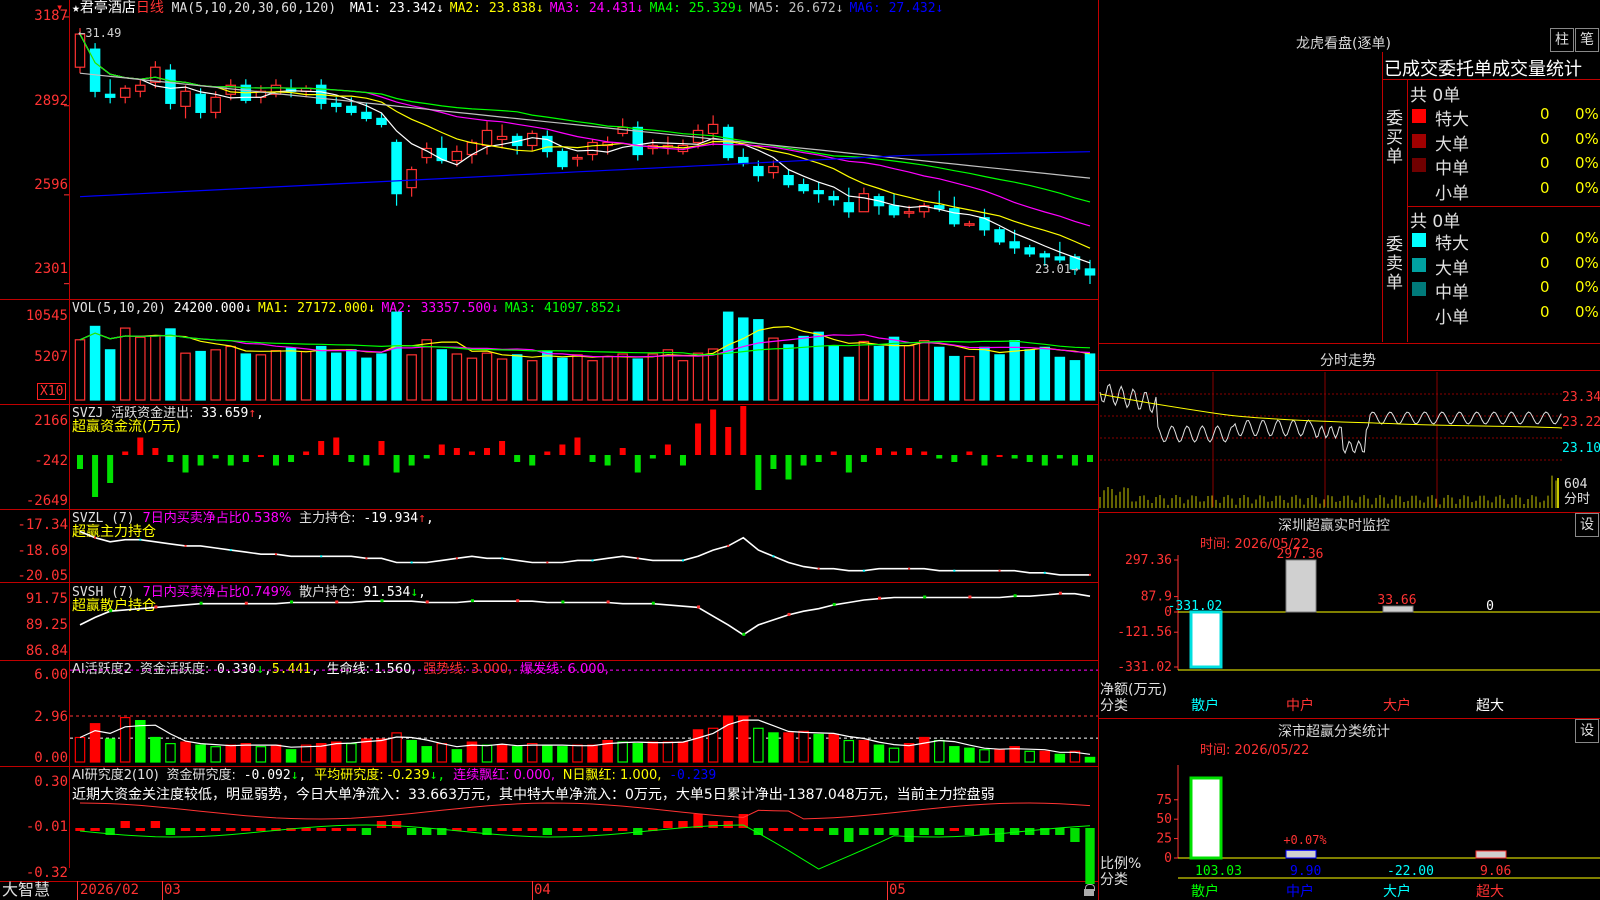 The width and height of the screenshot is (1600, 900). Describe the element at coordinates (1562, 40) in the screenshot. I see `bar-view-button: 柱` at that location.